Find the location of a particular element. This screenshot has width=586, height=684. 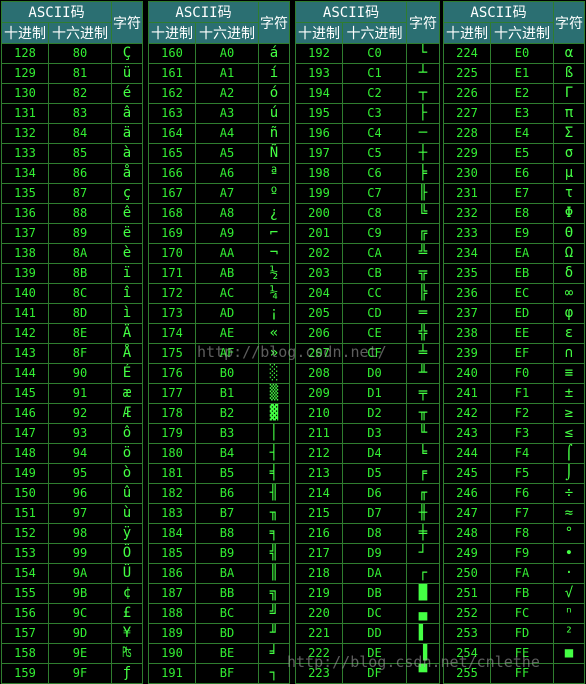

hex-cell: FD is located at coordinates (522, 633).